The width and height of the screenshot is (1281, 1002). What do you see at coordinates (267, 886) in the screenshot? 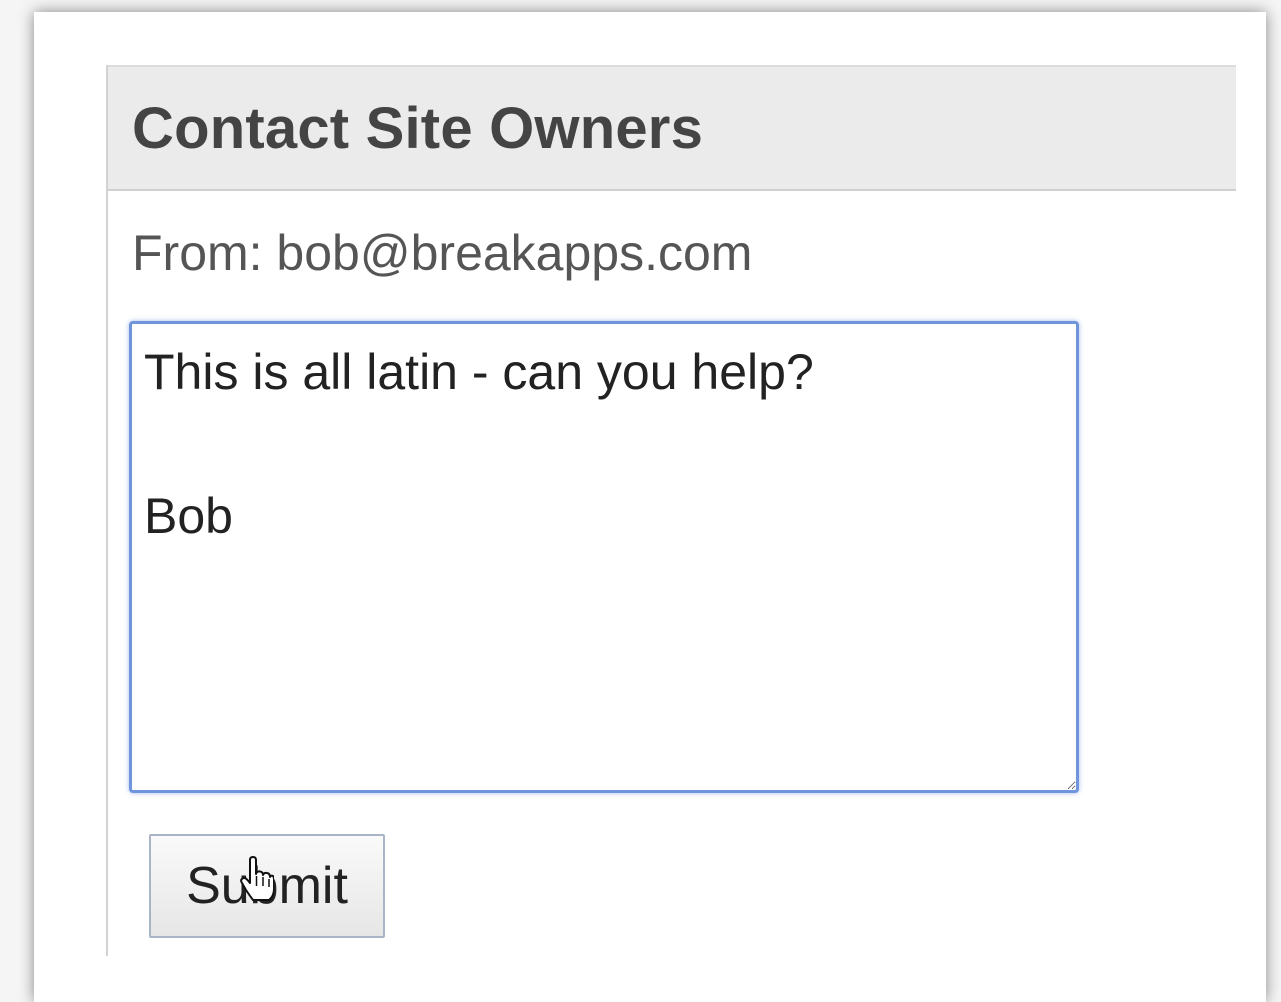
I see `submit-button: Submit` at bounding box center [267, 886].